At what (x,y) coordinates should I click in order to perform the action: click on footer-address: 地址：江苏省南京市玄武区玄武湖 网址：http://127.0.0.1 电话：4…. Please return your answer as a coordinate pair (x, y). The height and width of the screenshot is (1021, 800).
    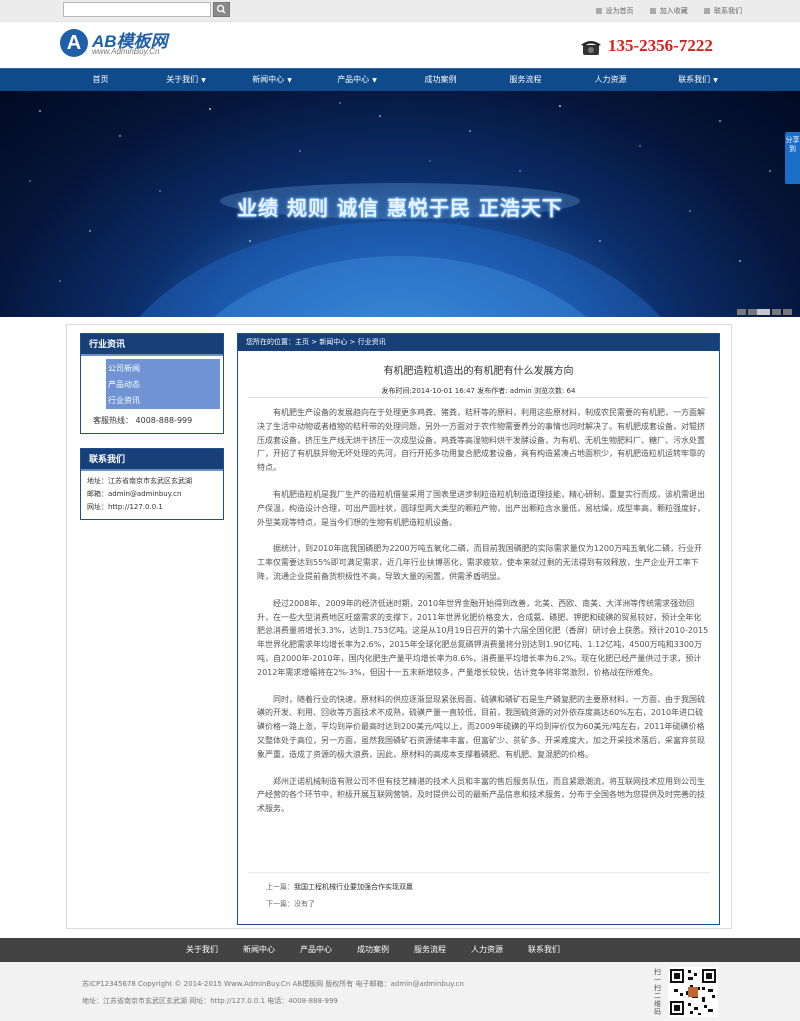
    Looking at the image, I should click on (210, 1001).